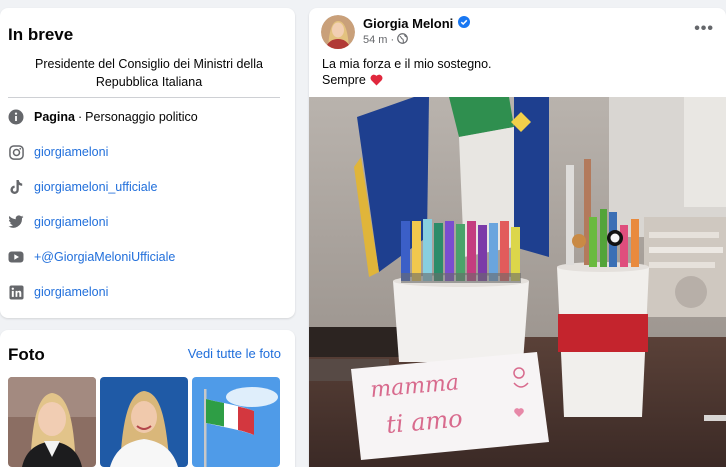  What do you see at coordinates (376, 80) in the screenshot?
I see `red-heart-icon` at bounding box center [376, 80].